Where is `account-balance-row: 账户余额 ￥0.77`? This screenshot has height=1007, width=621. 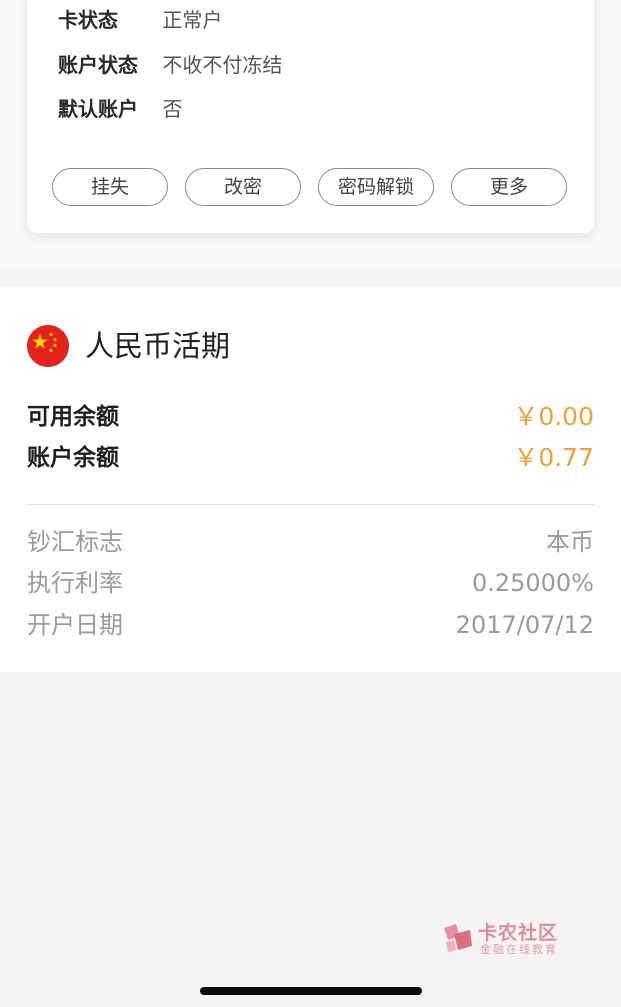
account-balance-row: 账户余额 ￥0.77 is located at coordinates (310, 458).